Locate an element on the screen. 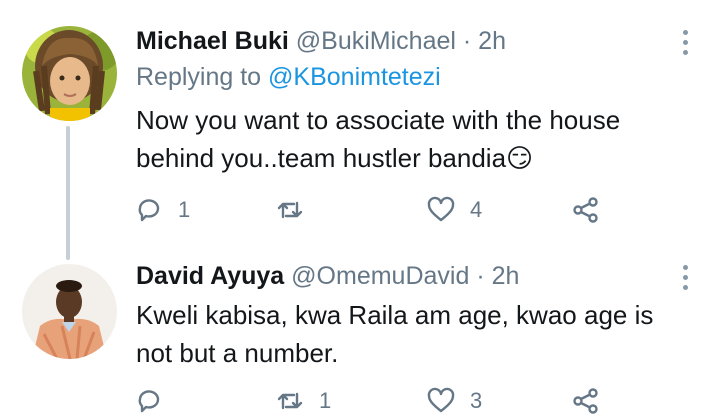 The width and height of the screenshot is (720, 418). reply-button is located at coordinates (156, 401).